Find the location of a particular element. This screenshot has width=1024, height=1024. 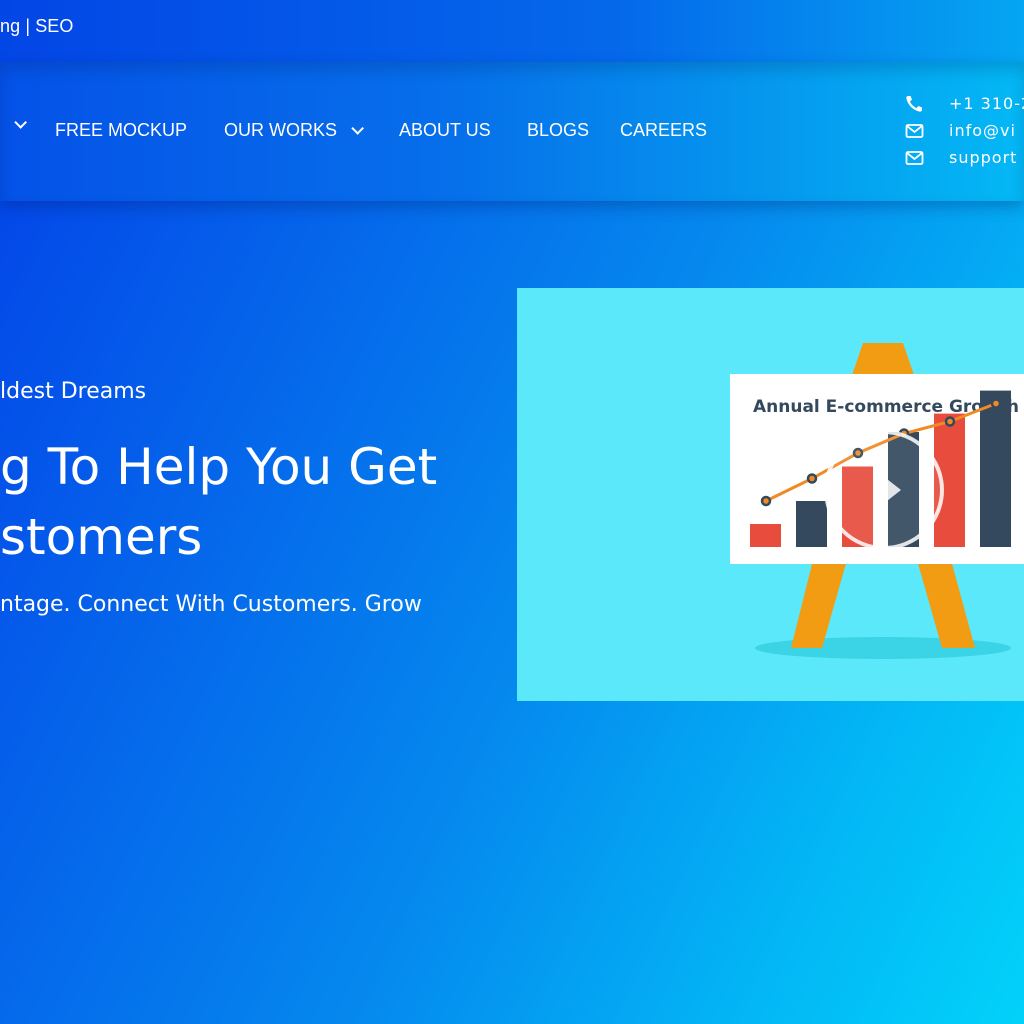

easel-leg-right is located at coordinates (946, 604).